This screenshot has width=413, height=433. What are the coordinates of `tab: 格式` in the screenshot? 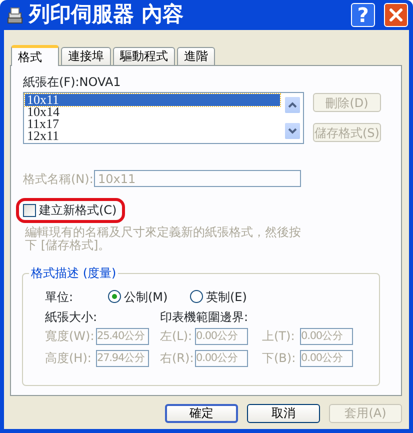 It's located at (35, 55).